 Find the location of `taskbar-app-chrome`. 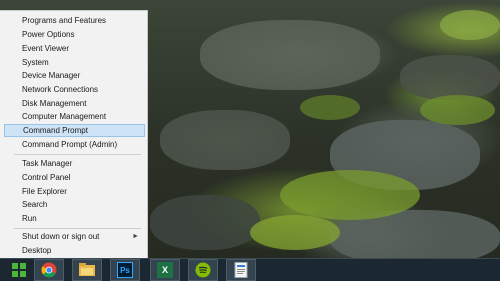

taskbar-app-chrome is located at coordinates (49, 270).